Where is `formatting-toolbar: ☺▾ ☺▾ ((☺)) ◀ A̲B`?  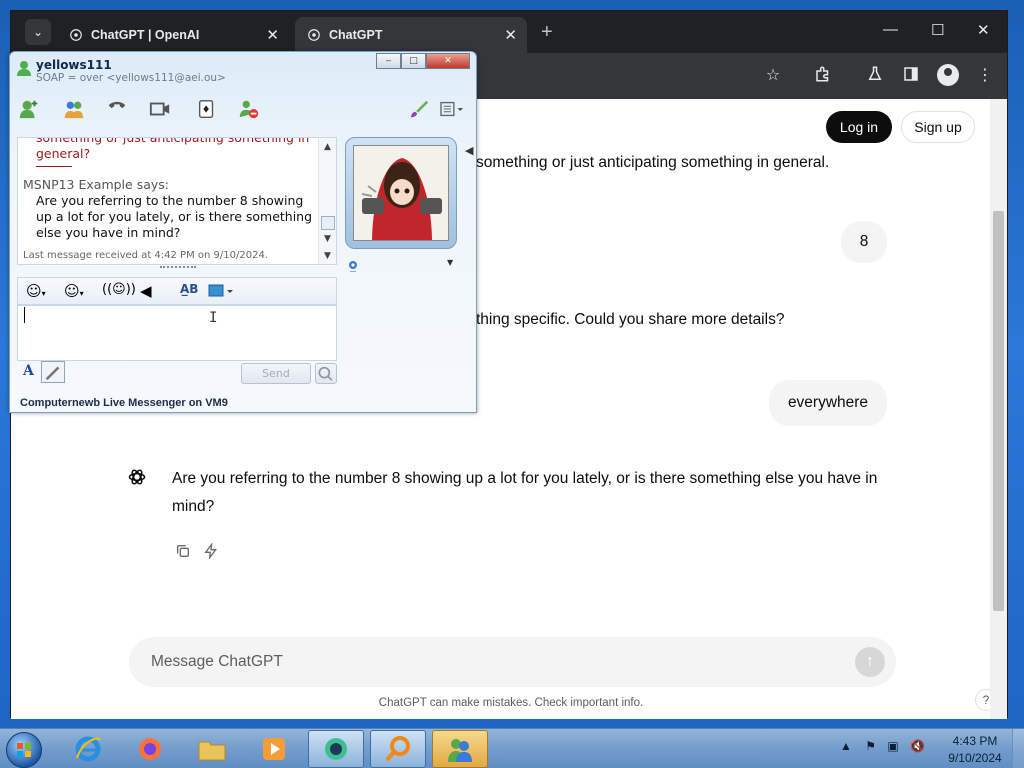 formatting-toolbar: ☺▾ ☺▾ ((☺)) ◀ A̲B is located at coordinates (177, 291).